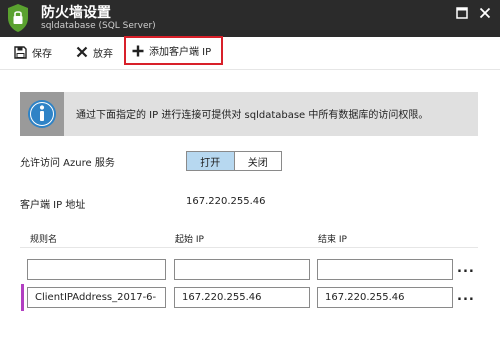 The image size is (500, 338). Describe the element at coordinates (53, 205) in the screenshot. I see `client-ip-label: 客户端 IP 地址` at that location.